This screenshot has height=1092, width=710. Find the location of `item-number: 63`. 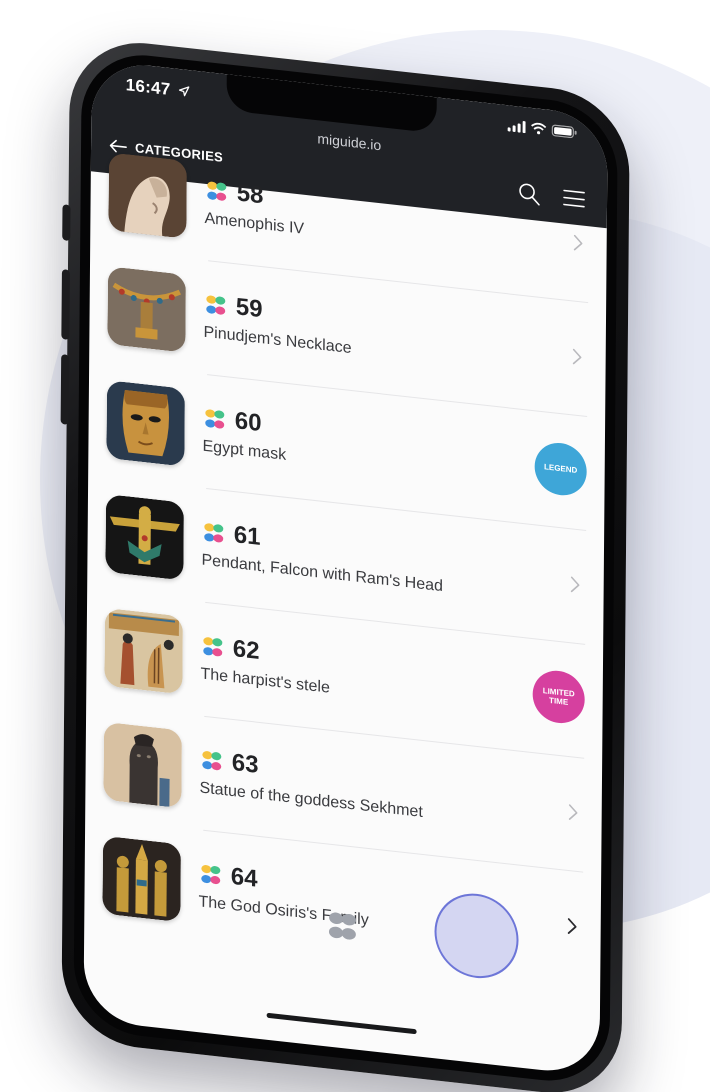

item-number: 63 is located at coordinates (245, 763).